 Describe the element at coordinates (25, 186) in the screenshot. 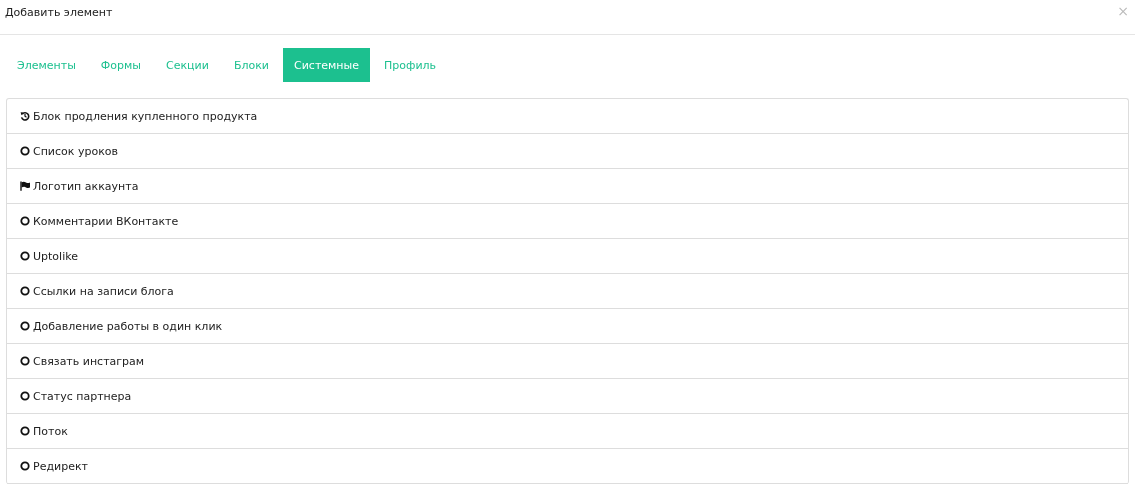

I see `flag-icon` at that location.